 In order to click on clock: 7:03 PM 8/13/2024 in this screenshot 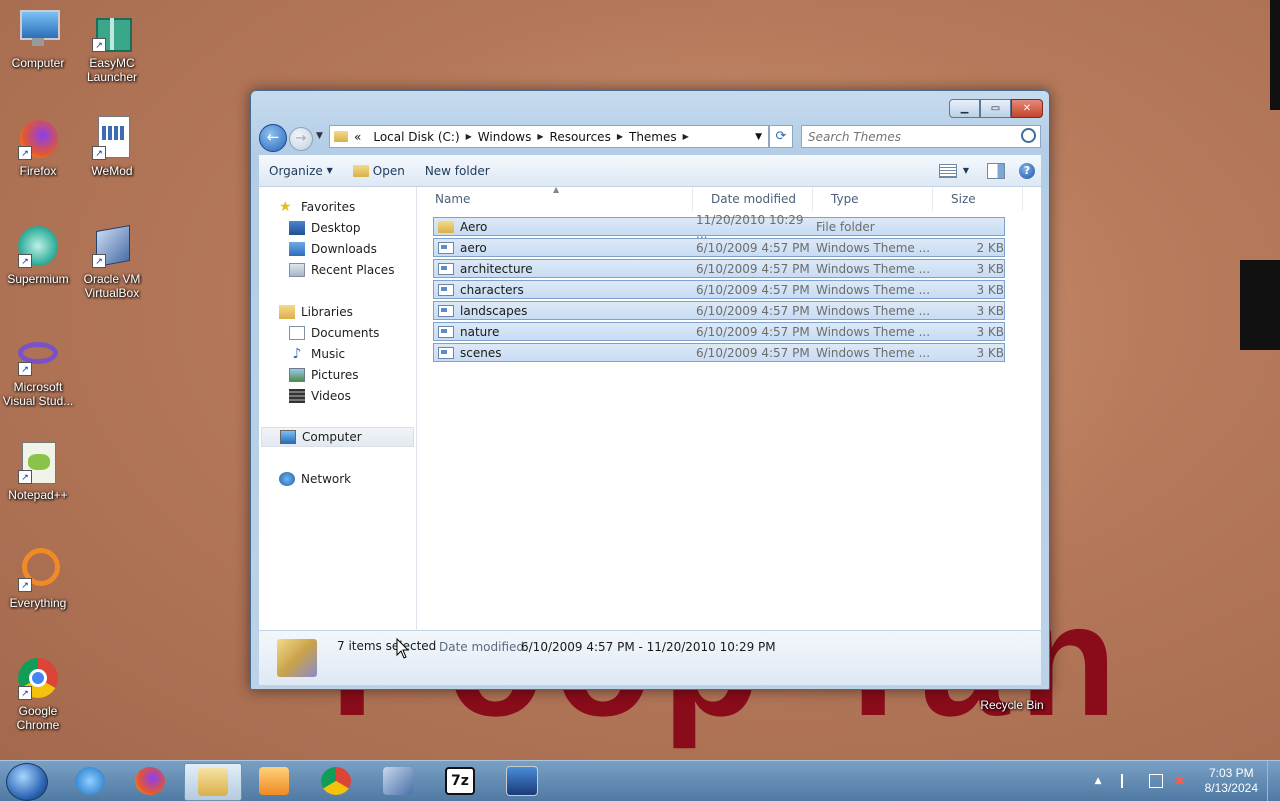, I will do `click(1231, 781)`.